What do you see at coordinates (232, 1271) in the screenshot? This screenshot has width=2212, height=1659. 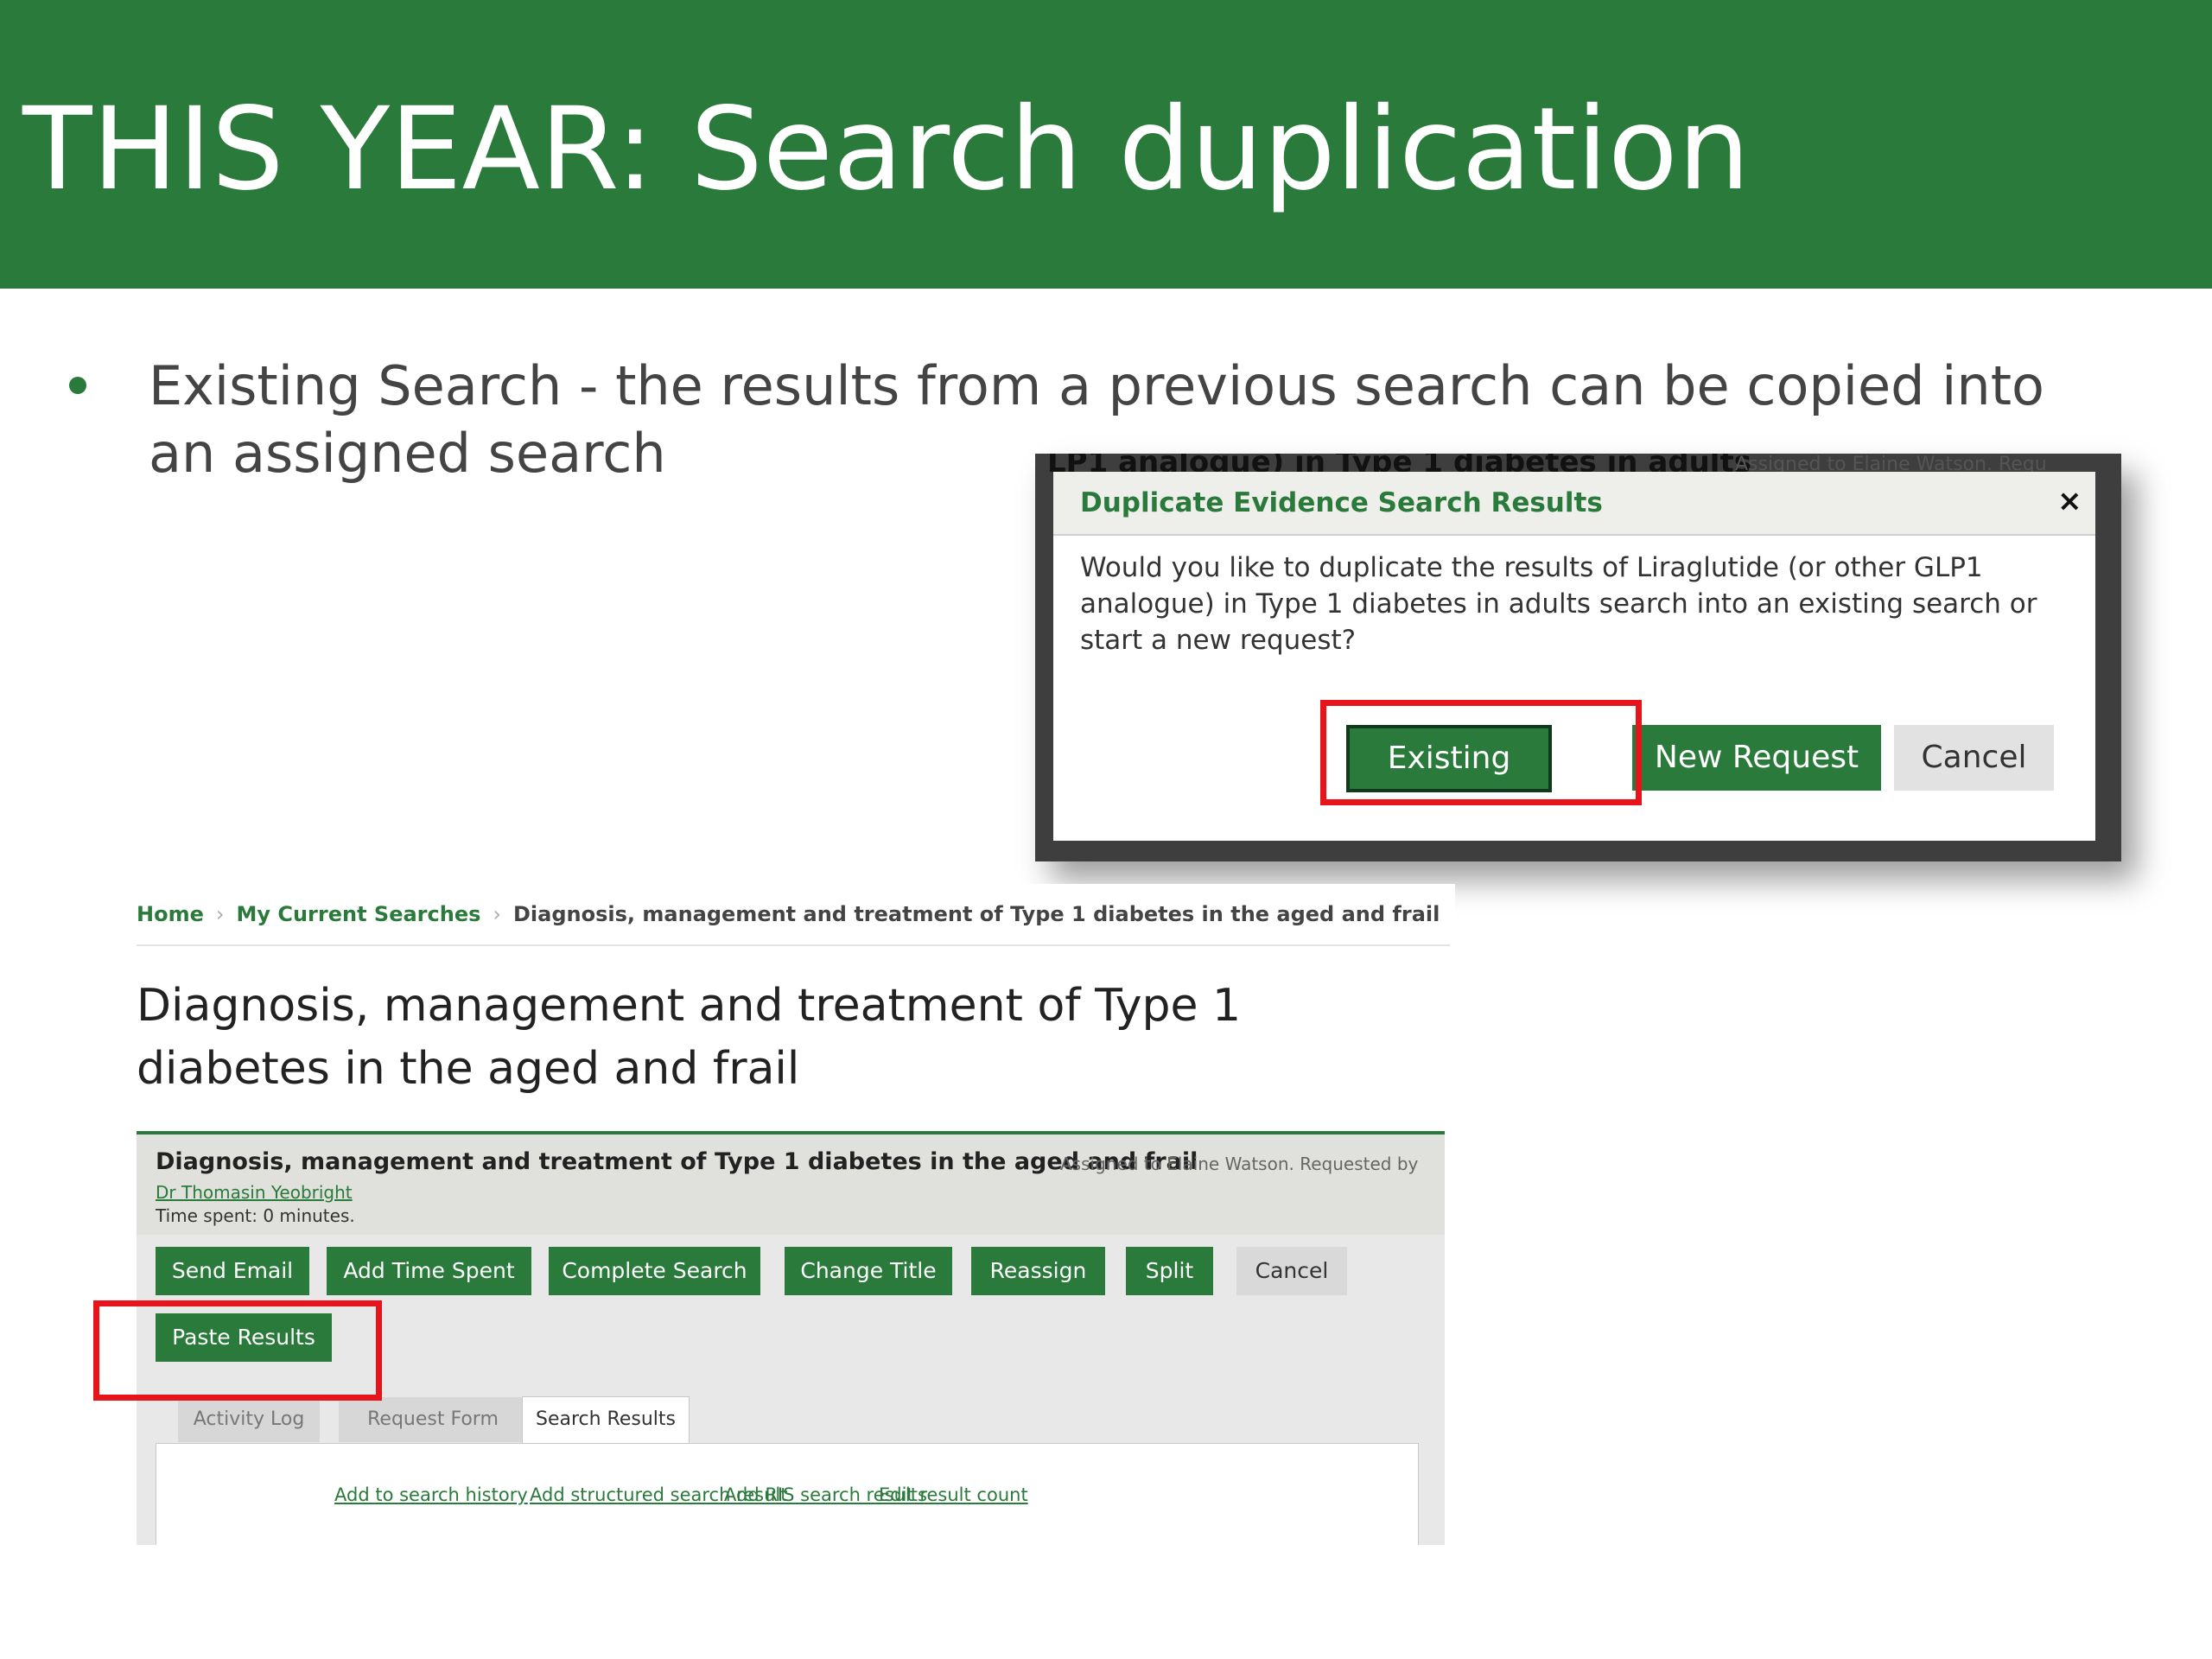 I see `send-email-button: Send Email` at bounding box center [232, 1271].